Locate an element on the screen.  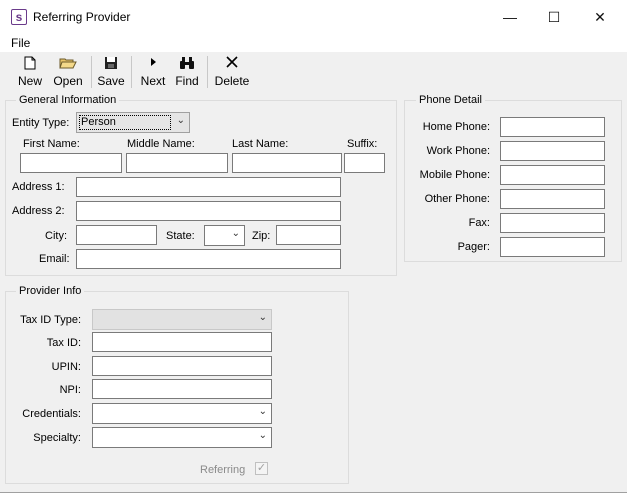
checkmark-icon: ✓ is located at coordinates (261, 468).